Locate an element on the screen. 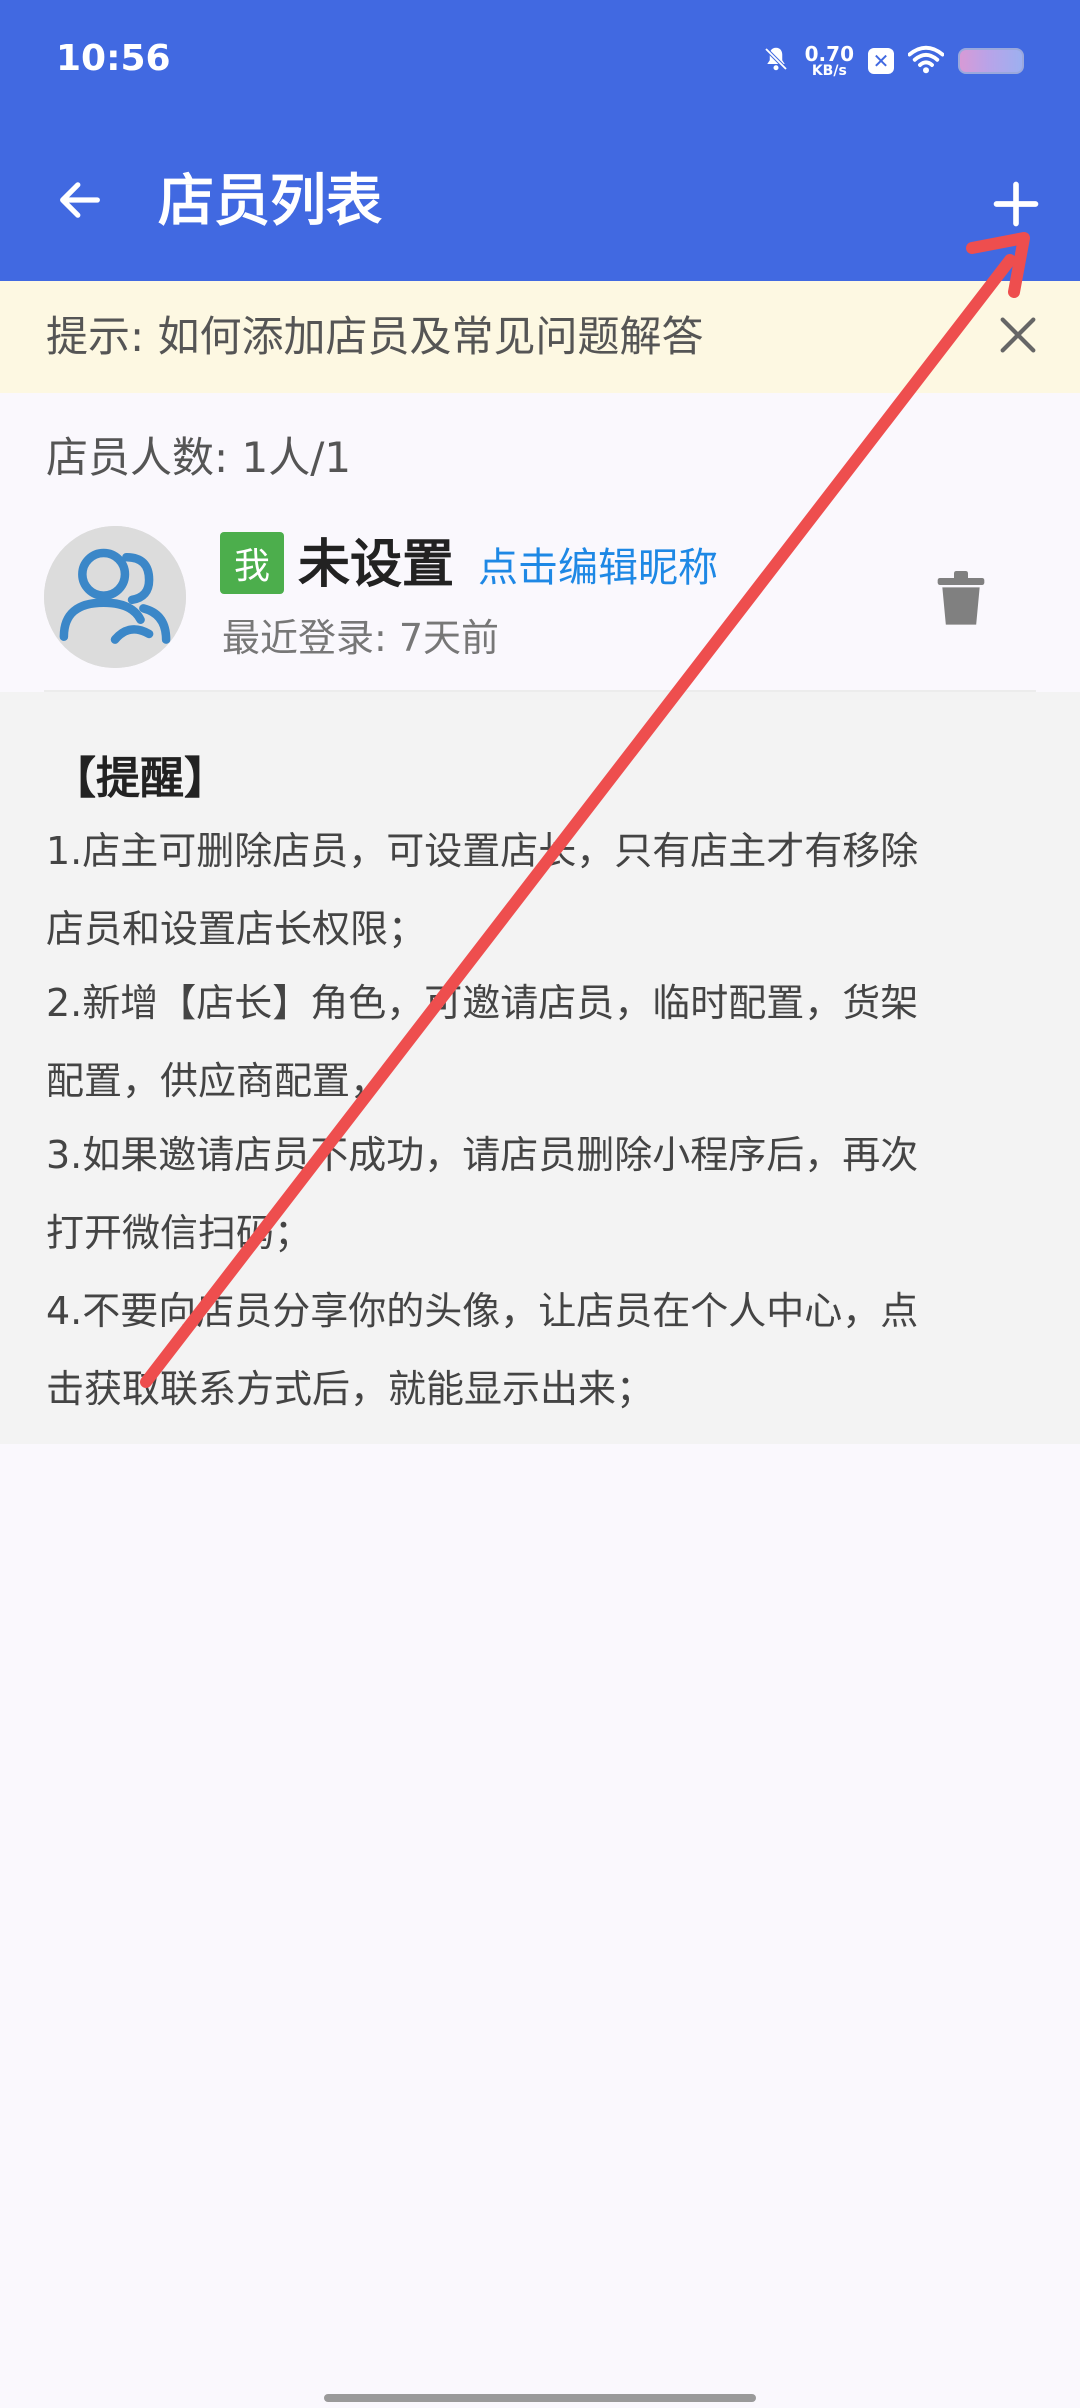 Image resolution: width=1080 pixels, height=2408 pixels. status-time: 10:56 is located at coordinates (113, 58).